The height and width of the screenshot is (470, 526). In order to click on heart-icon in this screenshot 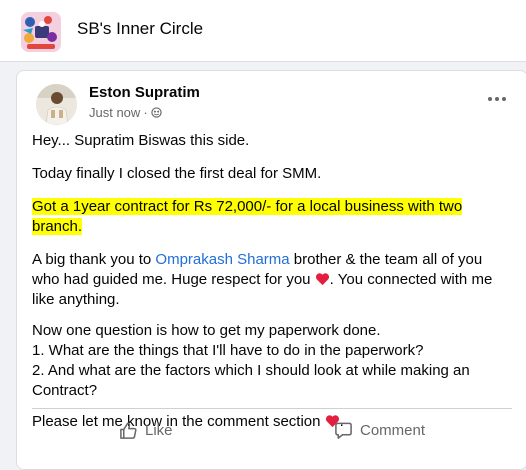, I will do `click(322, 279)`.